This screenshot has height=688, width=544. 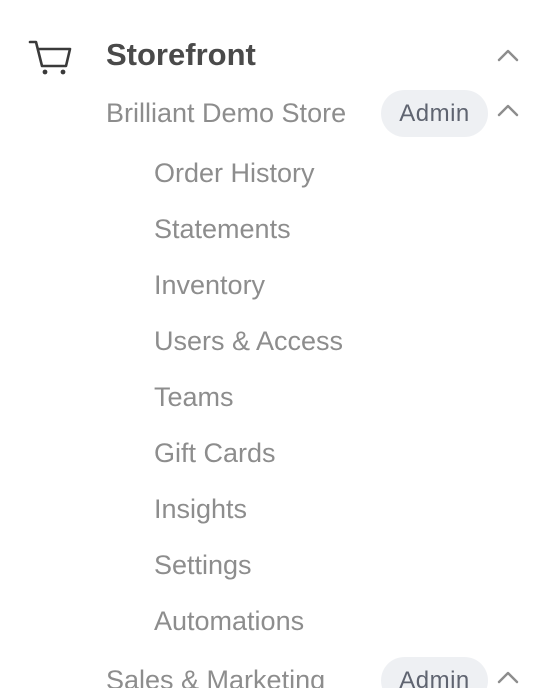 What do you see at coordinates (234, 173) in the screenshot?
I see `nav-item-order-history: Order History` at bounding box center [234, 173].